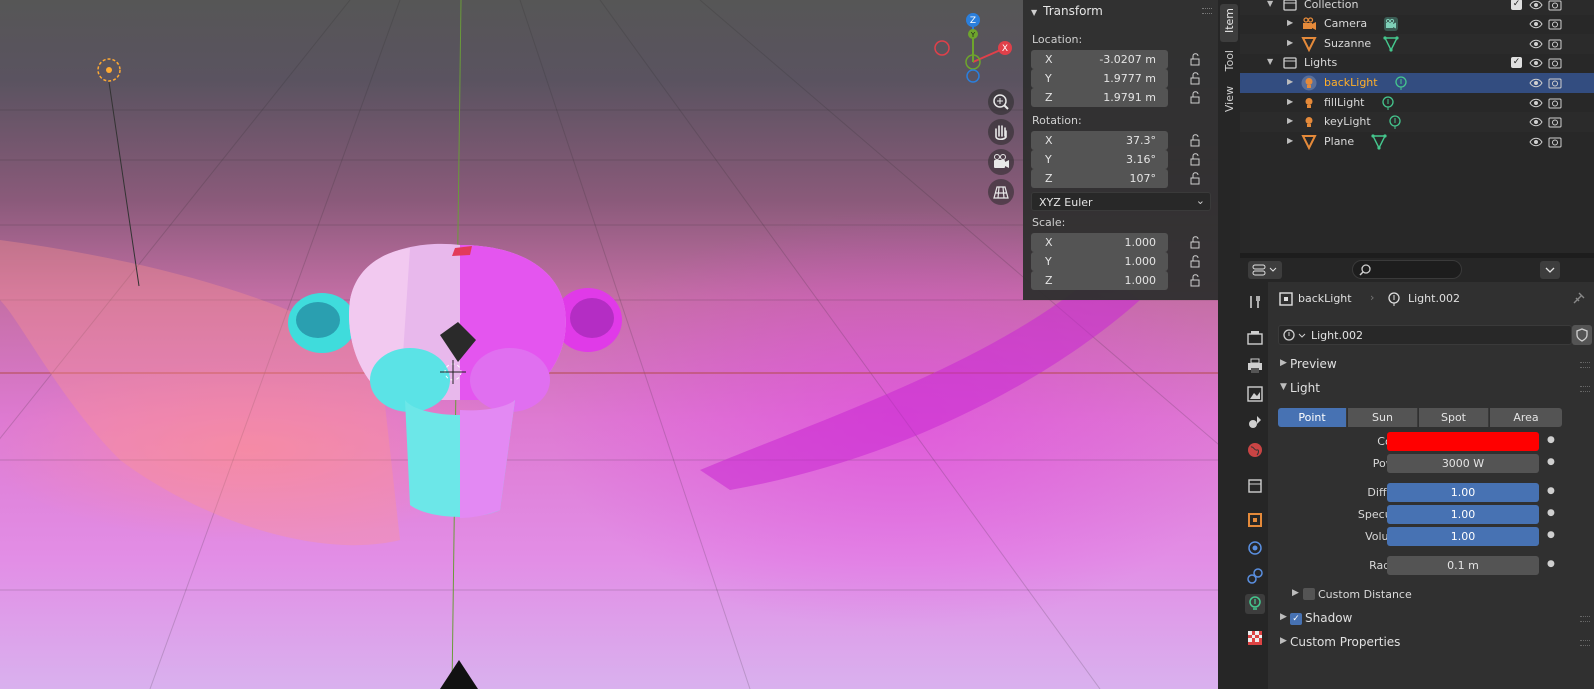 Image resolution: width=1594 pixels, height=689 pixels. Describe the element at coordinates (1255, 338) in the screenshot. I see `tab-render` at that location.